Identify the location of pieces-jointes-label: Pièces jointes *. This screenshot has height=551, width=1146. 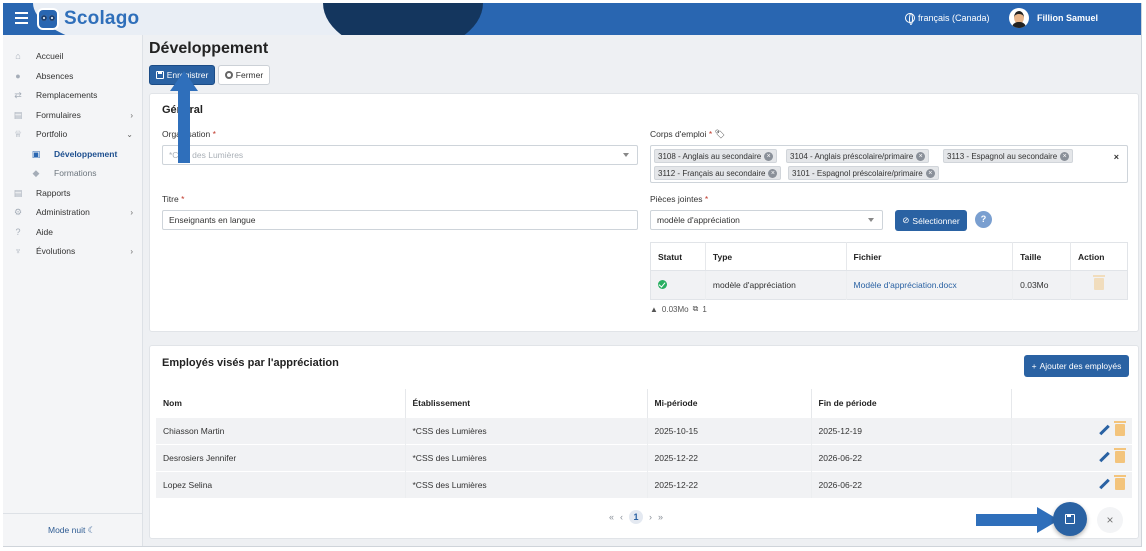
(679, 199).